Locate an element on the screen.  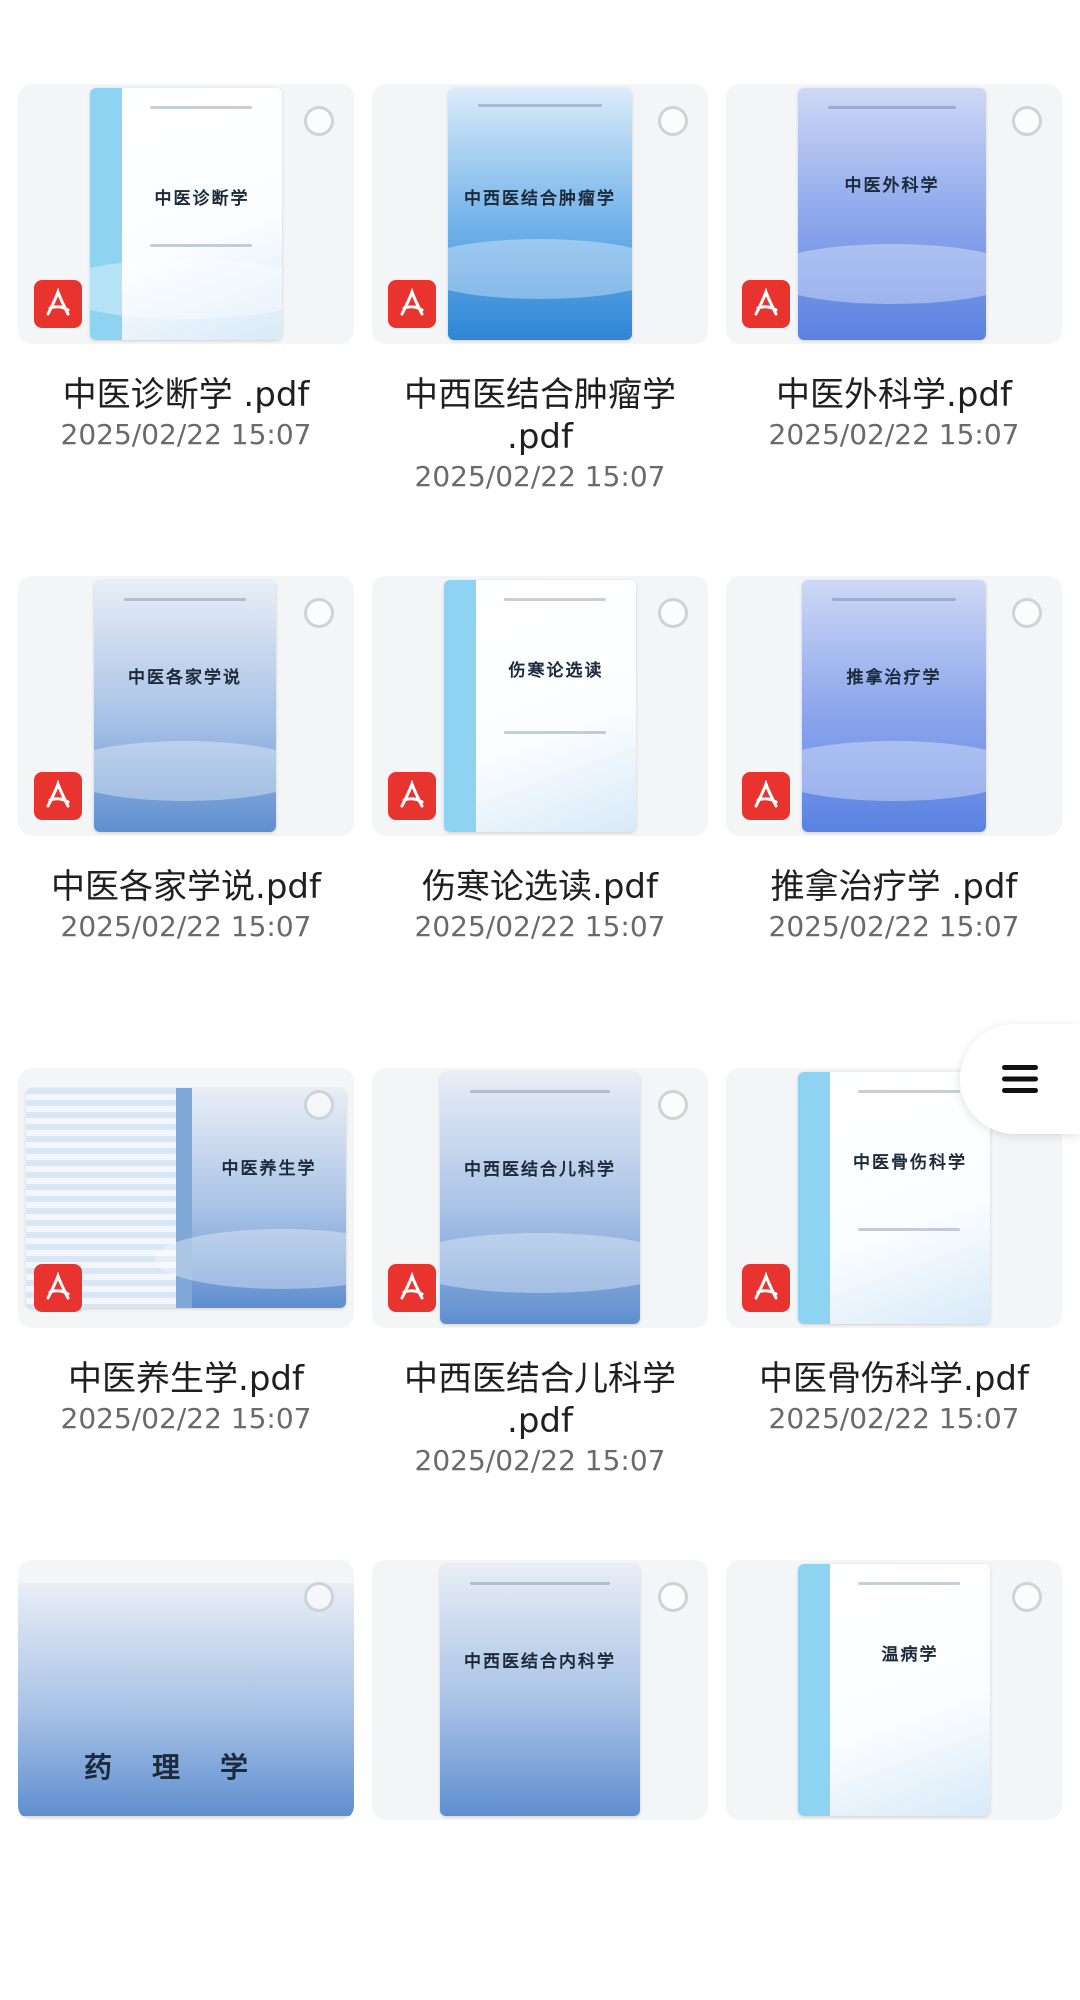
book-cover: 中西医结合肿瘤学 is located at coordinates (540, 214).